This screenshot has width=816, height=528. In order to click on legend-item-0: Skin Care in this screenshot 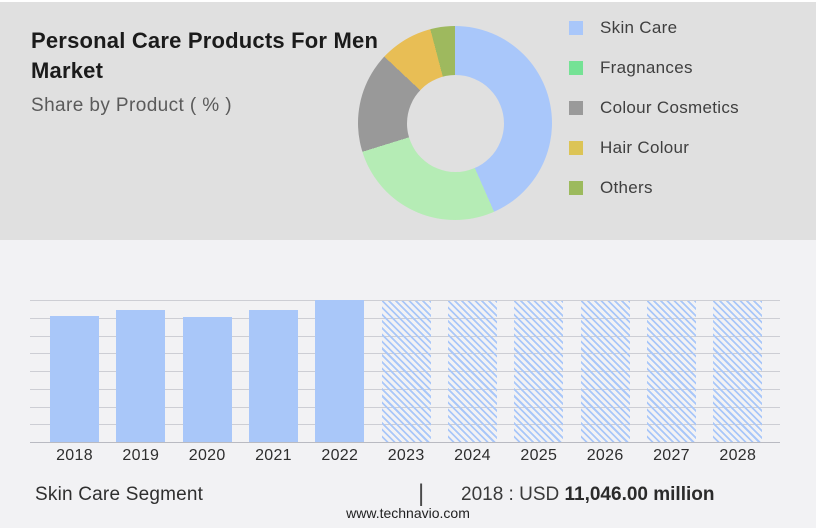, I will do `click(654, 28)`.